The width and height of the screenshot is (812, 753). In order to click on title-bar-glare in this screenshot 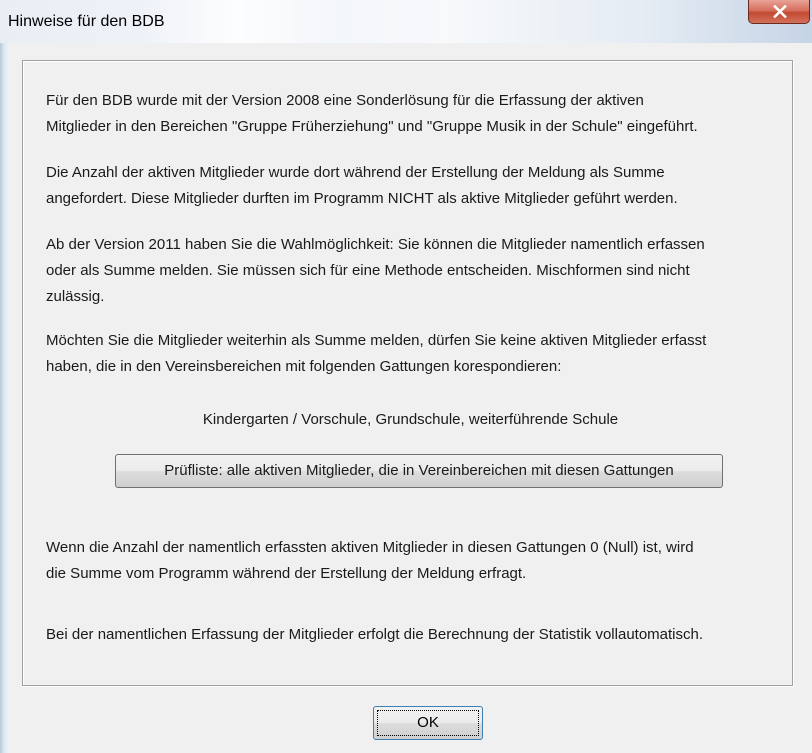, I will do `click(240, 21)`.